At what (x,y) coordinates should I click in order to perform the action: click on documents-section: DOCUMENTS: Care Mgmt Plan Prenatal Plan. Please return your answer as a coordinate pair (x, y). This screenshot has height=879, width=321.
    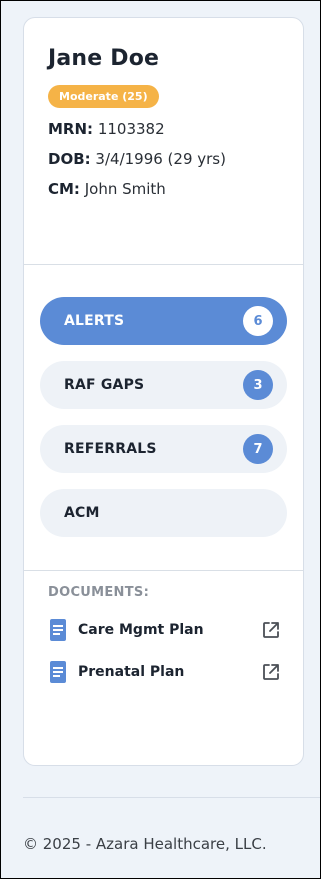
    Looking at the image, I should click on (163, 627).